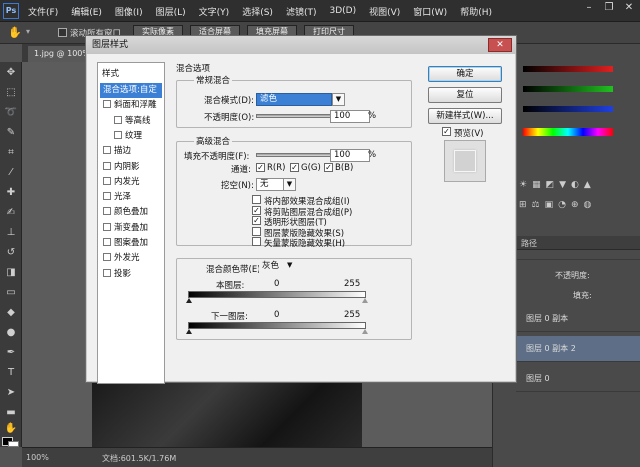  I want to click on move-tool-icon: ✥, so click(11, 73).